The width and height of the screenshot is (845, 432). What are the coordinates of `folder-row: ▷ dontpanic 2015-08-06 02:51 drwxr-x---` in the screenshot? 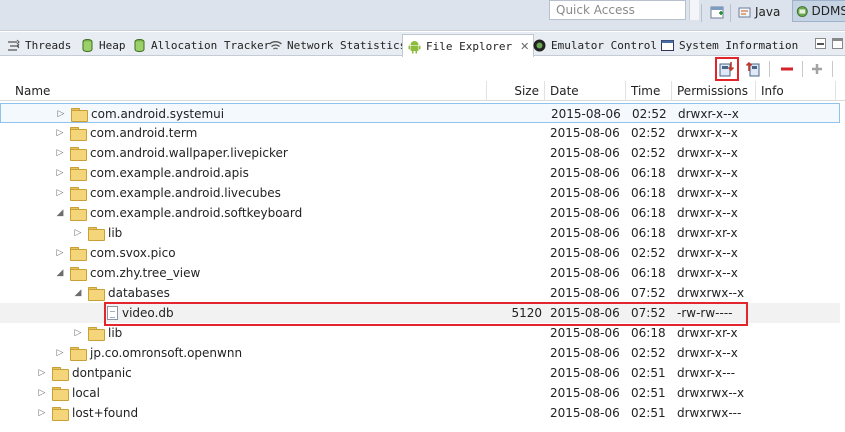 It's located at (420, 373).